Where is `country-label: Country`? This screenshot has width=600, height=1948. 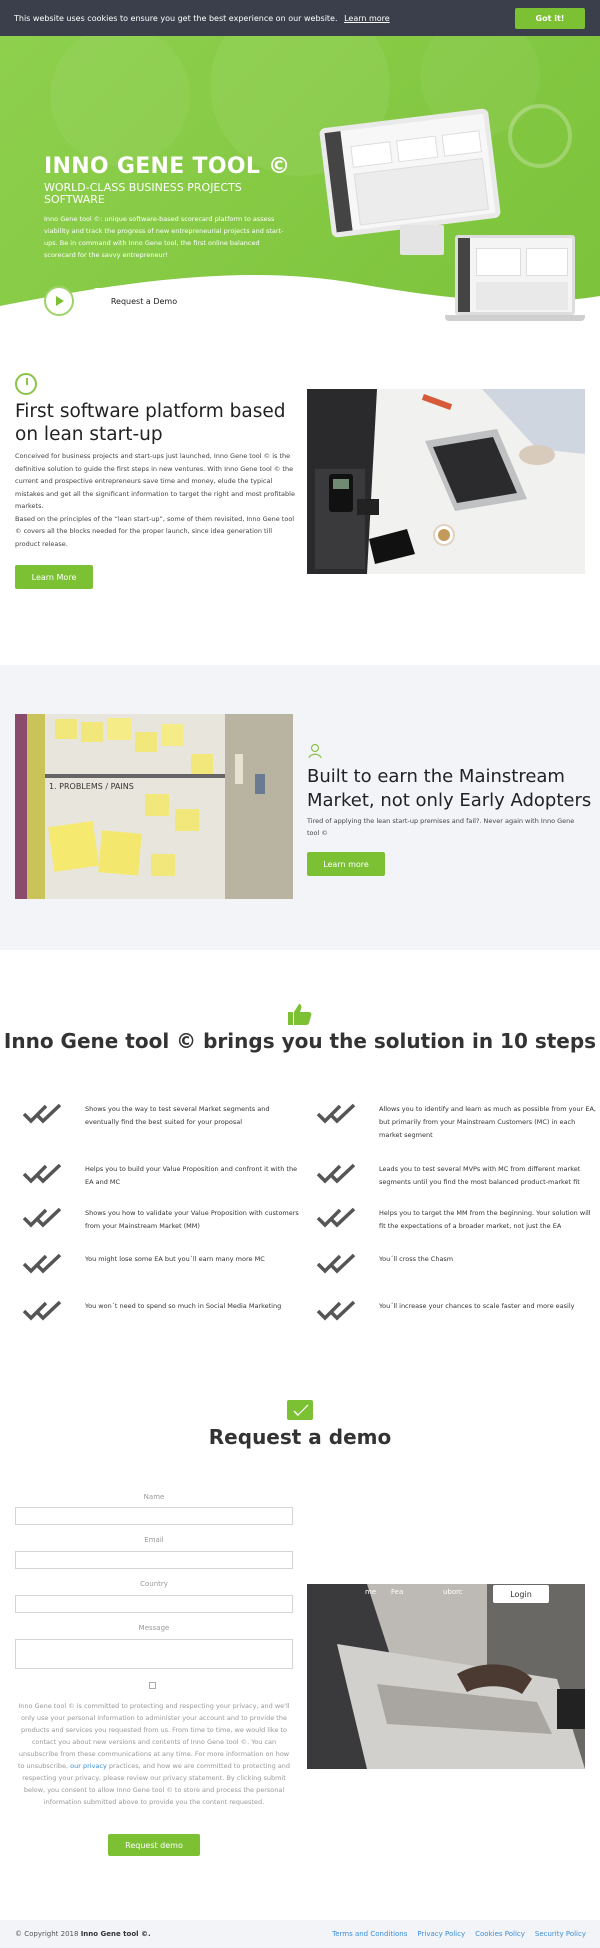 country-label: Country is located at coordinates (154, 1584).